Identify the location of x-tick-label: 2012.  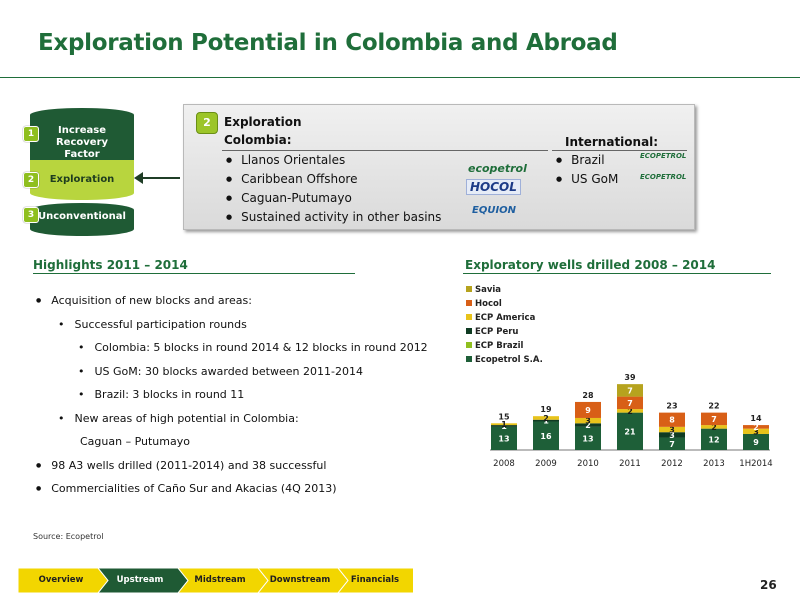
(672, 464).